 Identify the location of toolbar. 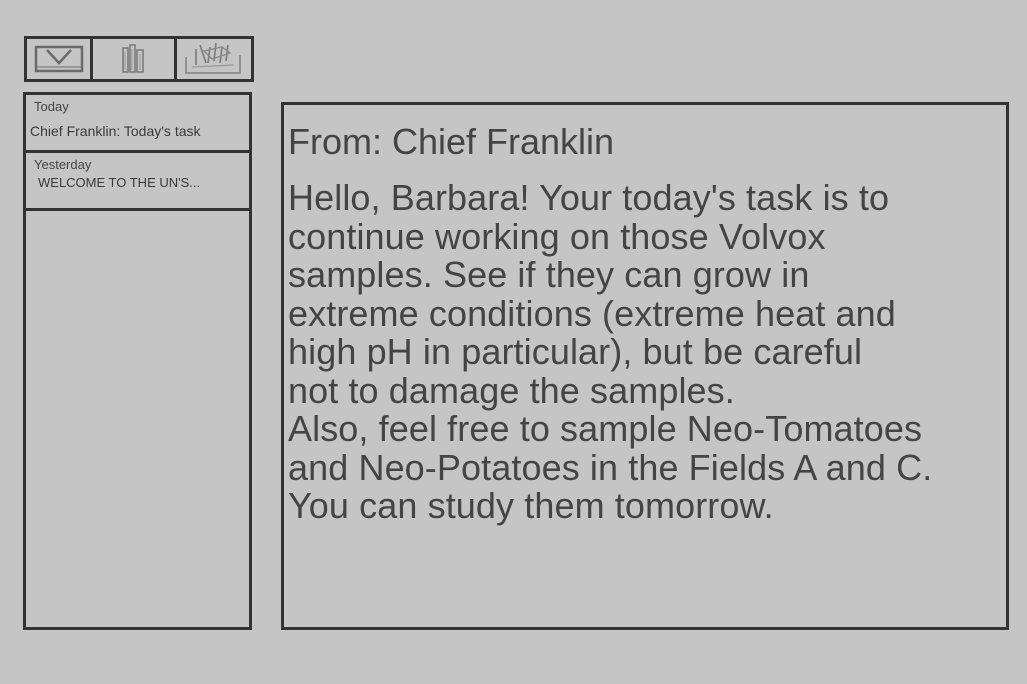
(139, 59).